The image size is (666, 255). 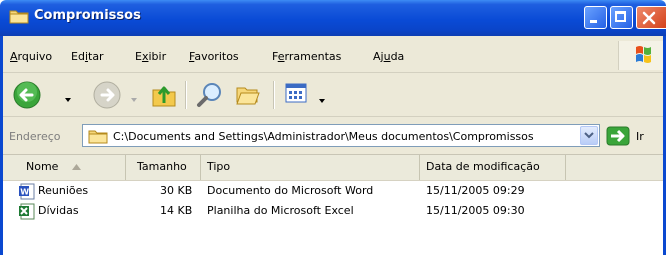 I want to click on sort-ascending-icon, so click(x=76, y=167).